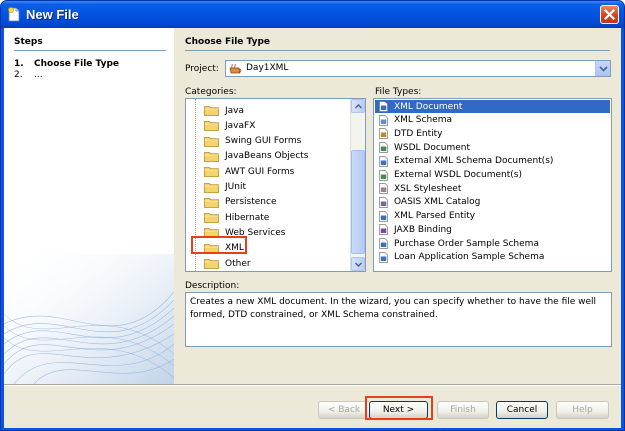  I want to click on back-button: < Back, so click(344, 410).